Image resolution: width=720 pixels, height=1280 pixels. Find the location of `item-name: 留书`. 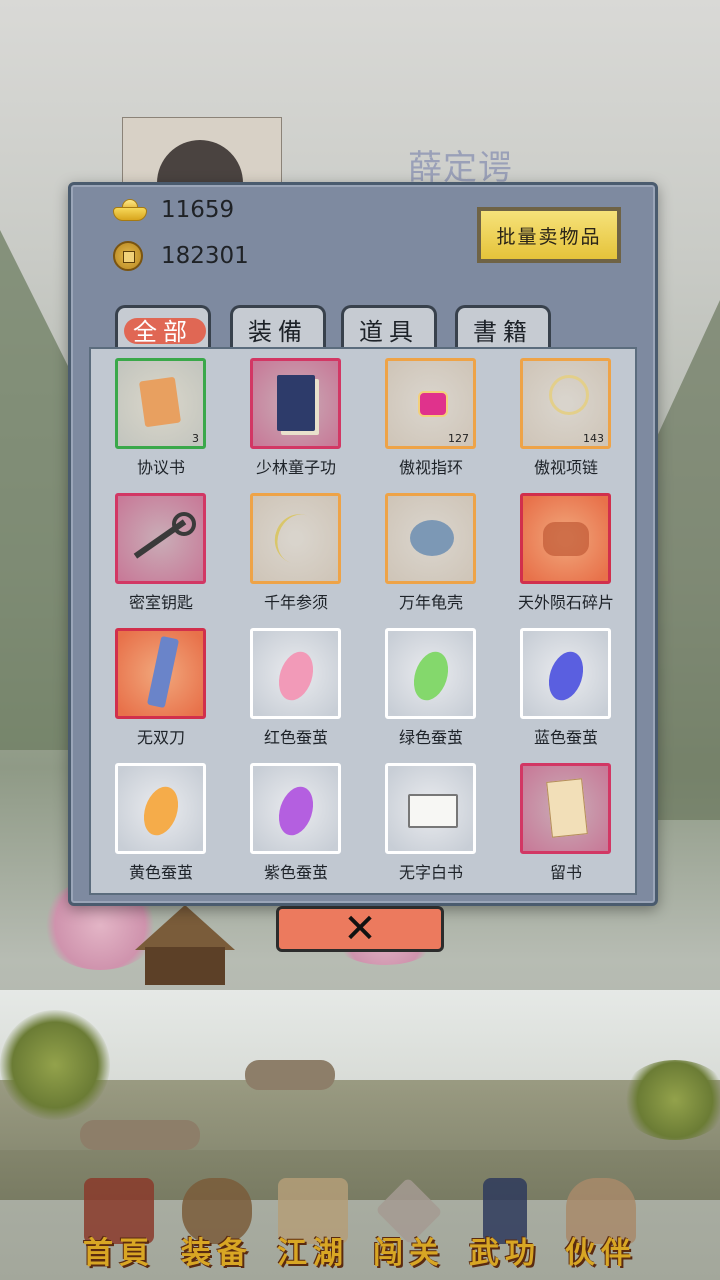

item-name: 留书 is located at coordinates (565, 872).